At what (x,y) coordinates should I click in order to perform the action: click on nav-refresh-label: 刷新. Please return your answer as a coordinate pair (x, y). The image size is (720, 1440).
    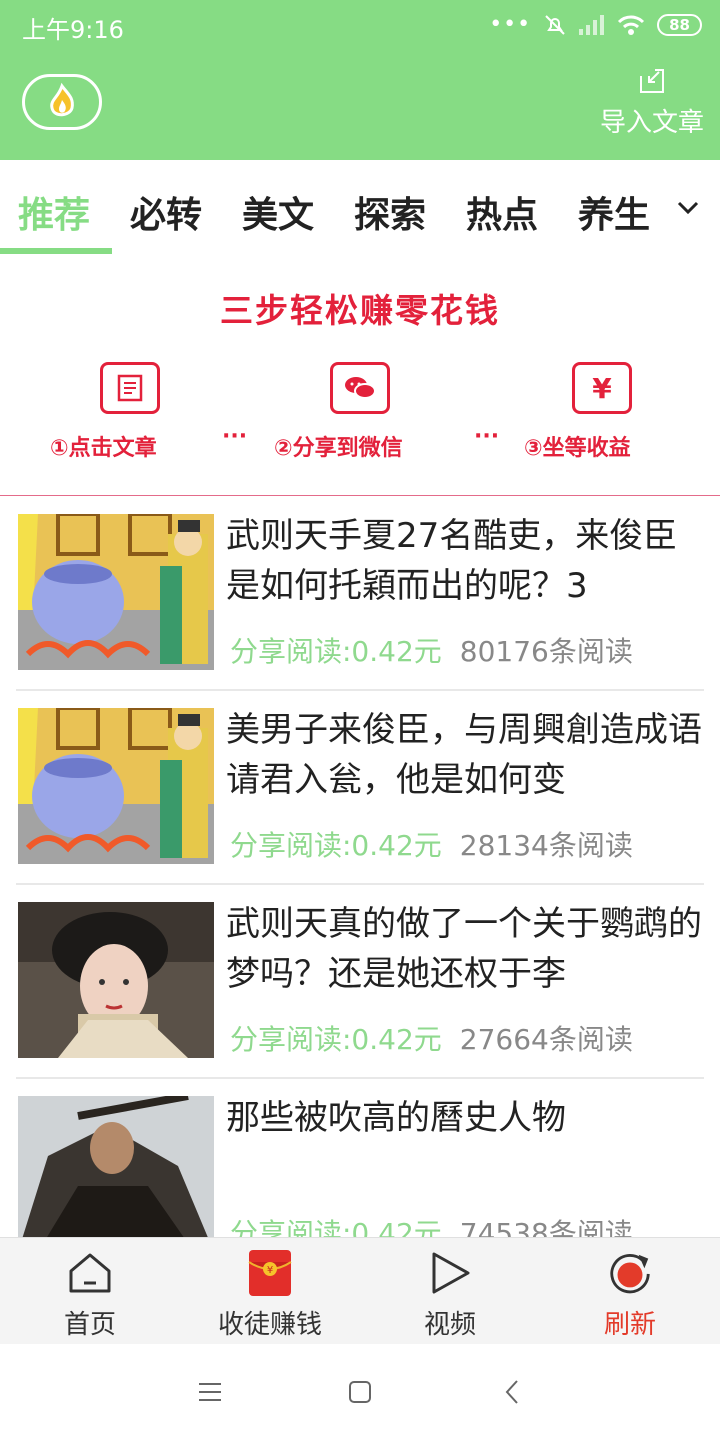
    Looking at the image, I should click on (629, 1325).